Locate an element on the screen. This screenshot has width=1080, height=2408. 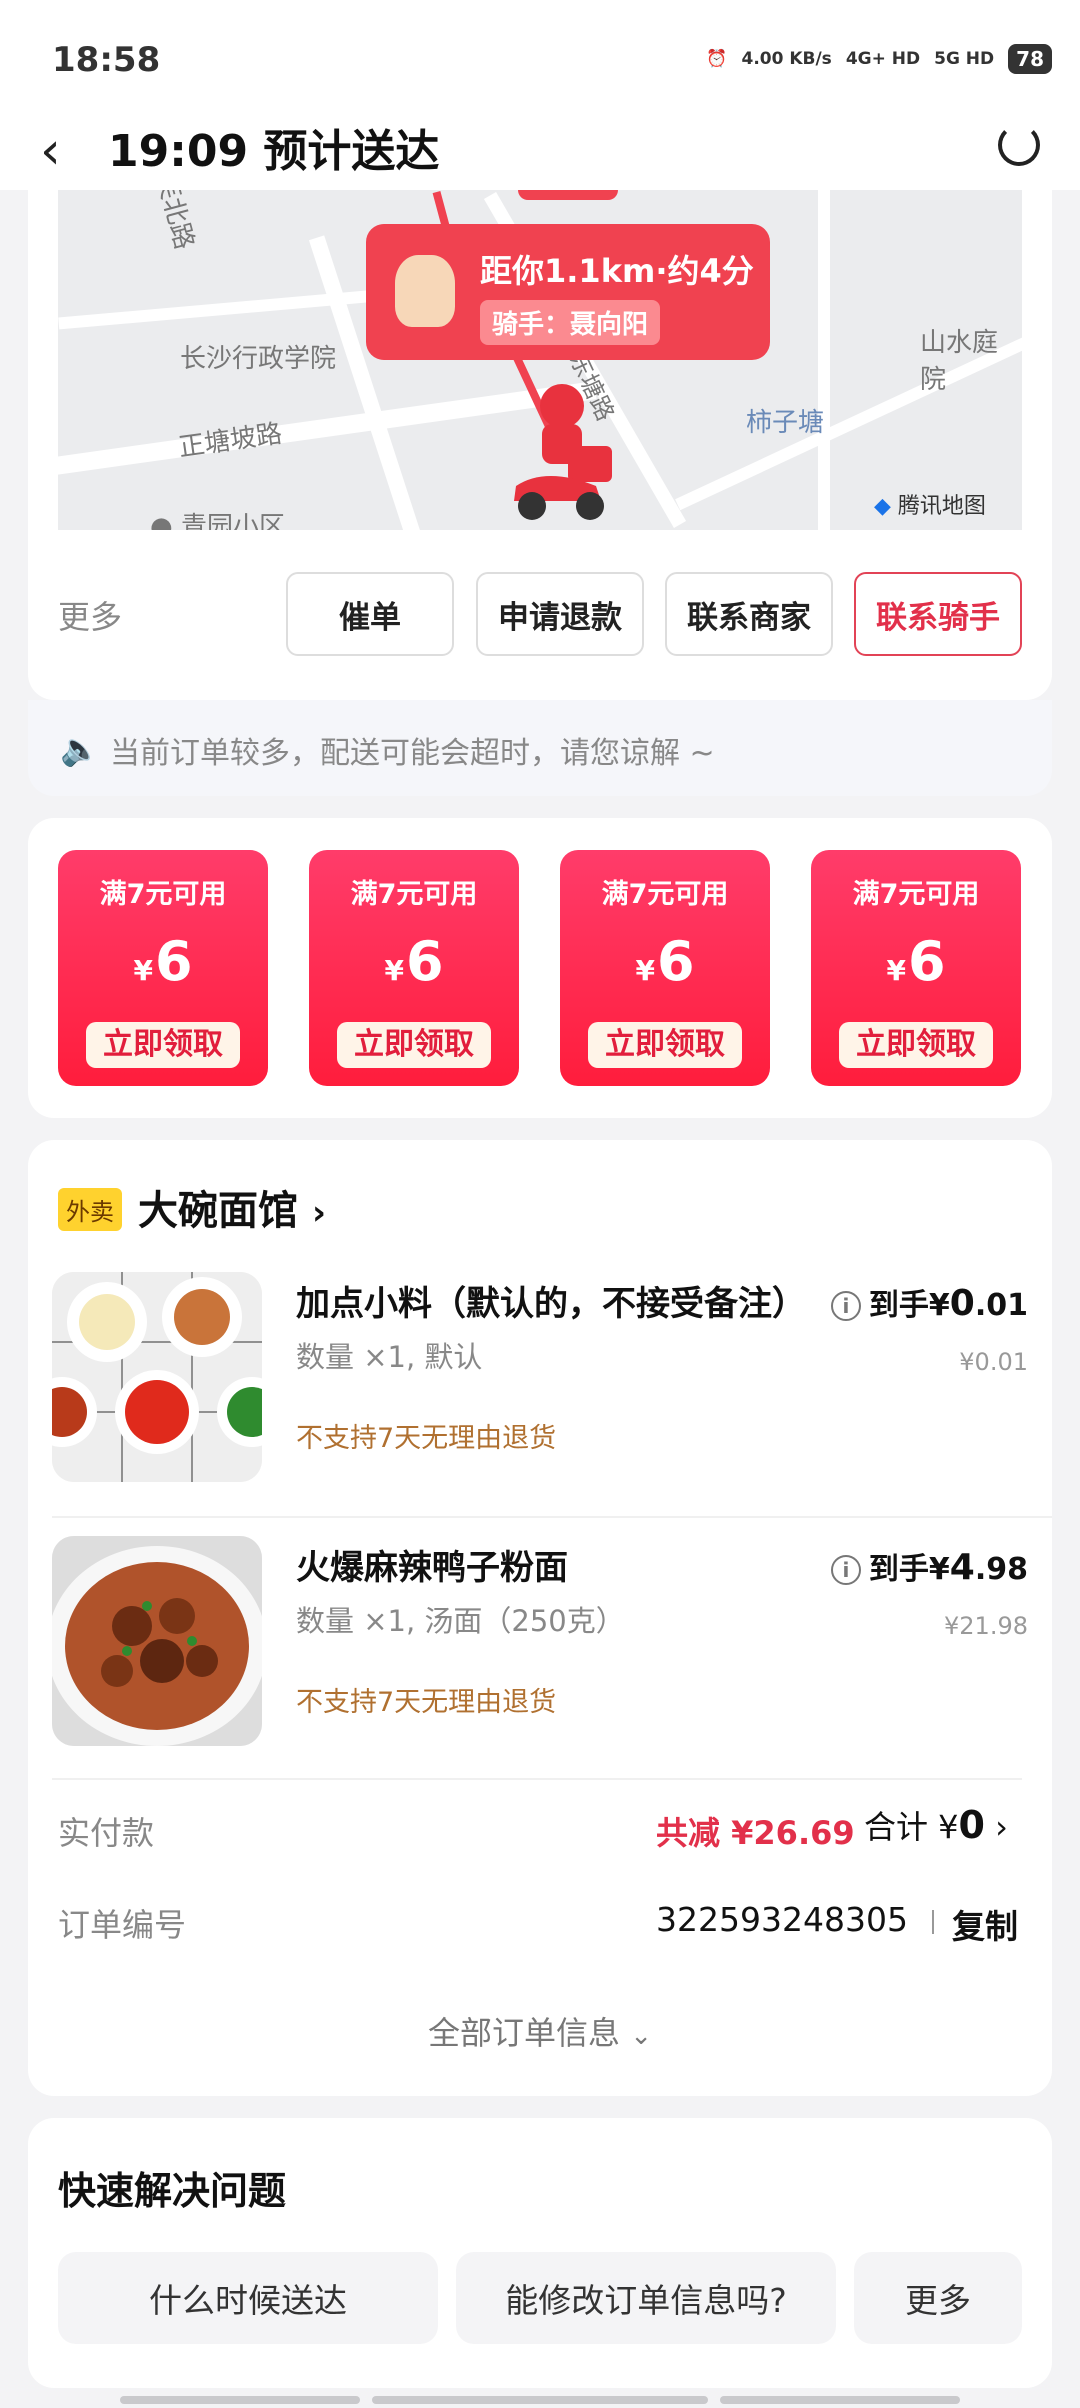
total-amount: 合计 ¥0 › is located at coordinates (936, 1825).